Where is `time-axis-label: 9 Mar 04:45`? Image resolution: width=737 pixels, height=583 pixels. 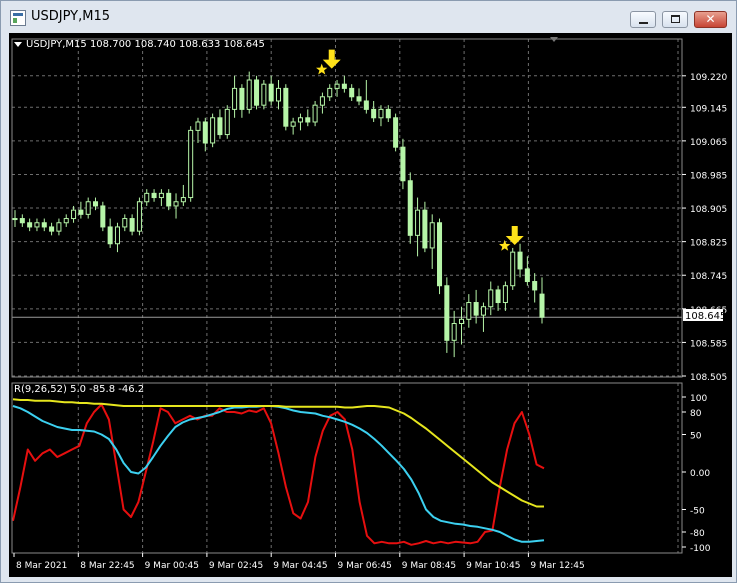
time-axis-label: 9 Mar 04:45 is located at coordinates (300, 566).